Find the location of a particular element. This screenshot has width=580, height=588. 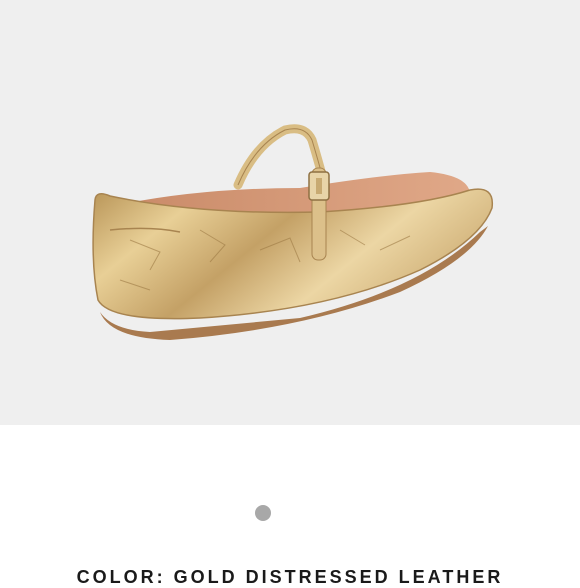

product-color-label: COLOR: GOLD DISTRESSED LEATHER is located at coordinates (290, 577).